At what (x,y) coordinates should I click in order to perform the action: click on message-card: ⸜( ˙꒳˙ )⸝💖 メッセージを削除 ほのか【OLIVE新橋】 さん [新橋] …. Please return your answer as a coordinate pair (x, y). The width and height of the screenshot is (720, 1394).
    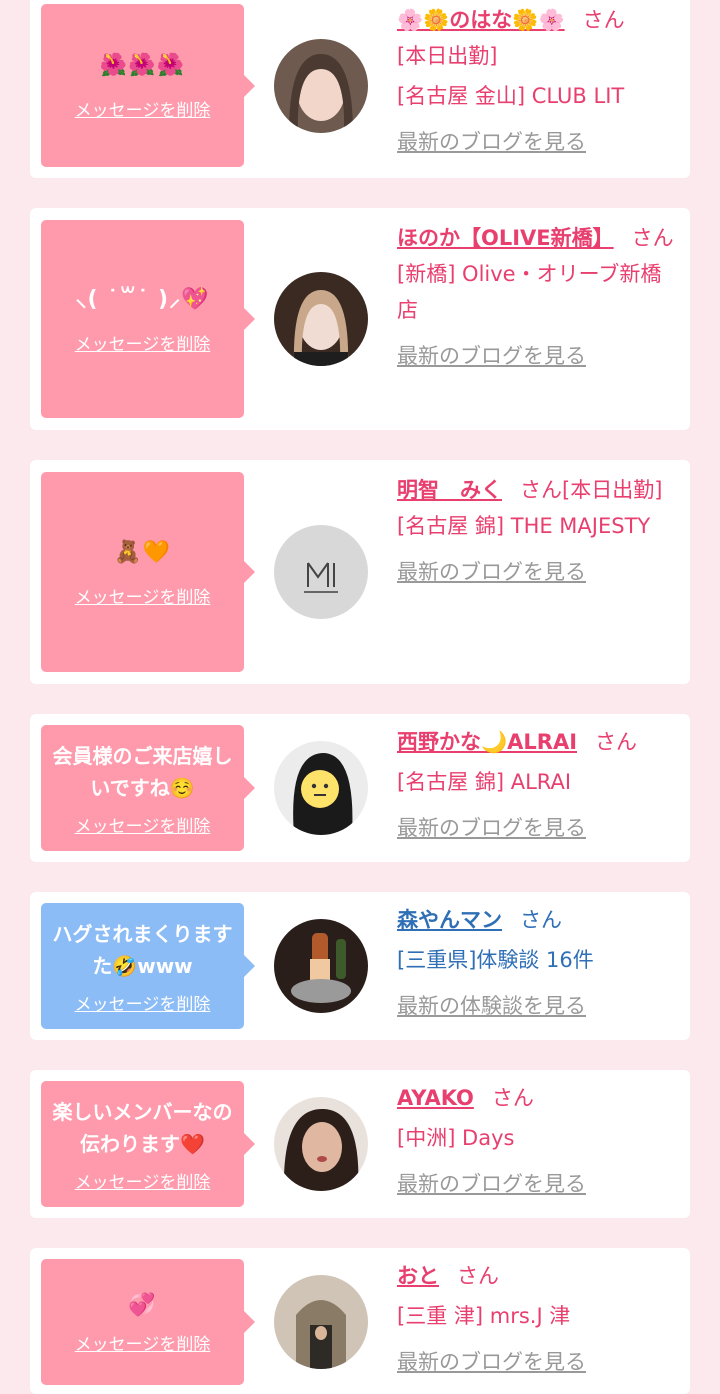
    Looking at the image, I should click on (360, 319).